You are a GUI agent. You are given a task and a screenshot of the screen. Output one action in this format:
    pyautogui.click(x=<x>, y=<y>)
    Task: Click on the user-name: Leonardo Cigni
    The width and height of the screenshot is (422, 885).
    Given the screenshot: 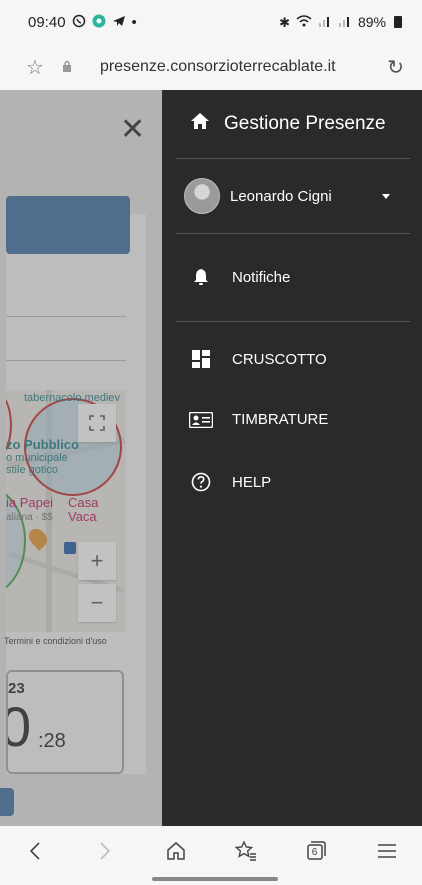 What is the action you would take?
    pyautogui.click(x=281, y=196)
    